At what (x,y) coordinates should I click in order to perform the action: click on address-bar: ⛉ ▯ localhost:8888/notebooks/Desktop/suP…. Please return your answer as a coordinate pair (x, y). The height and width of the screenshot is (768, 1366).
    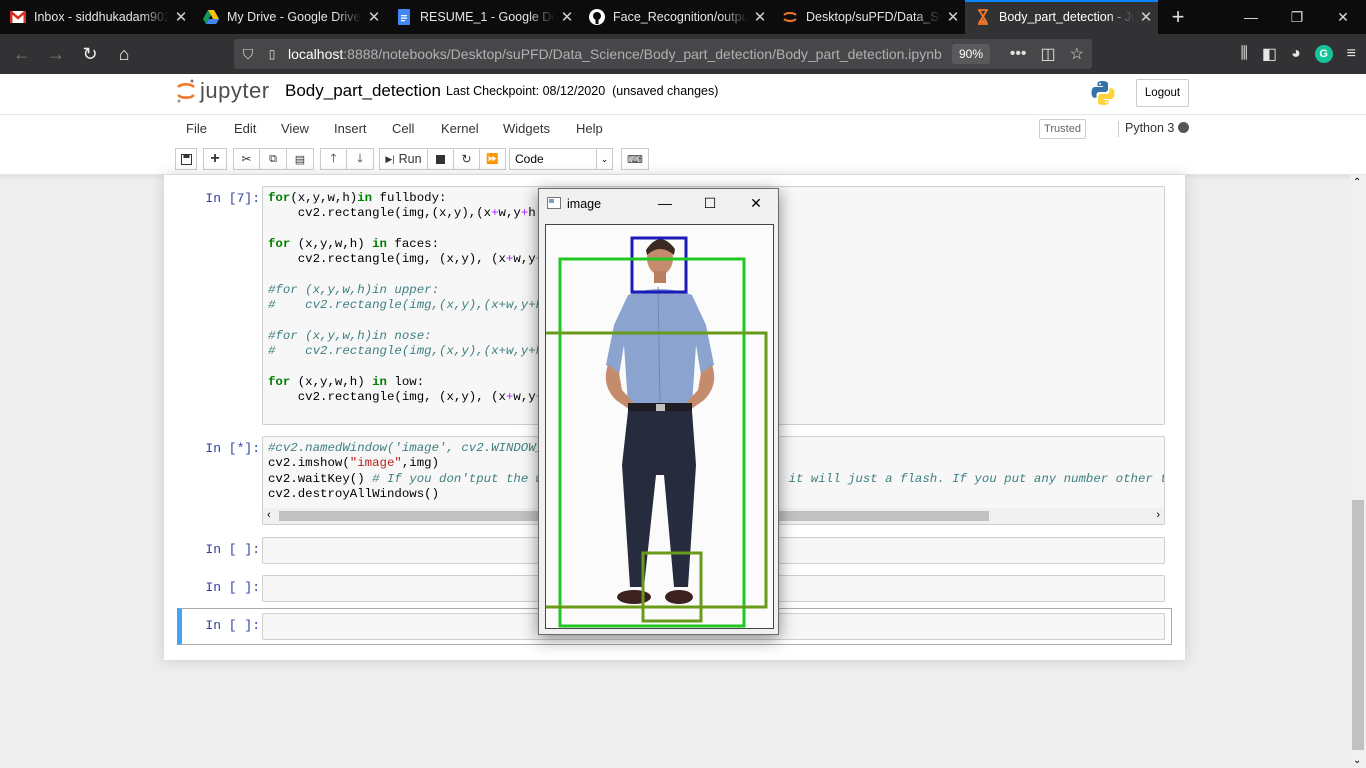
    Looking at the image, I should click on (663, 54).